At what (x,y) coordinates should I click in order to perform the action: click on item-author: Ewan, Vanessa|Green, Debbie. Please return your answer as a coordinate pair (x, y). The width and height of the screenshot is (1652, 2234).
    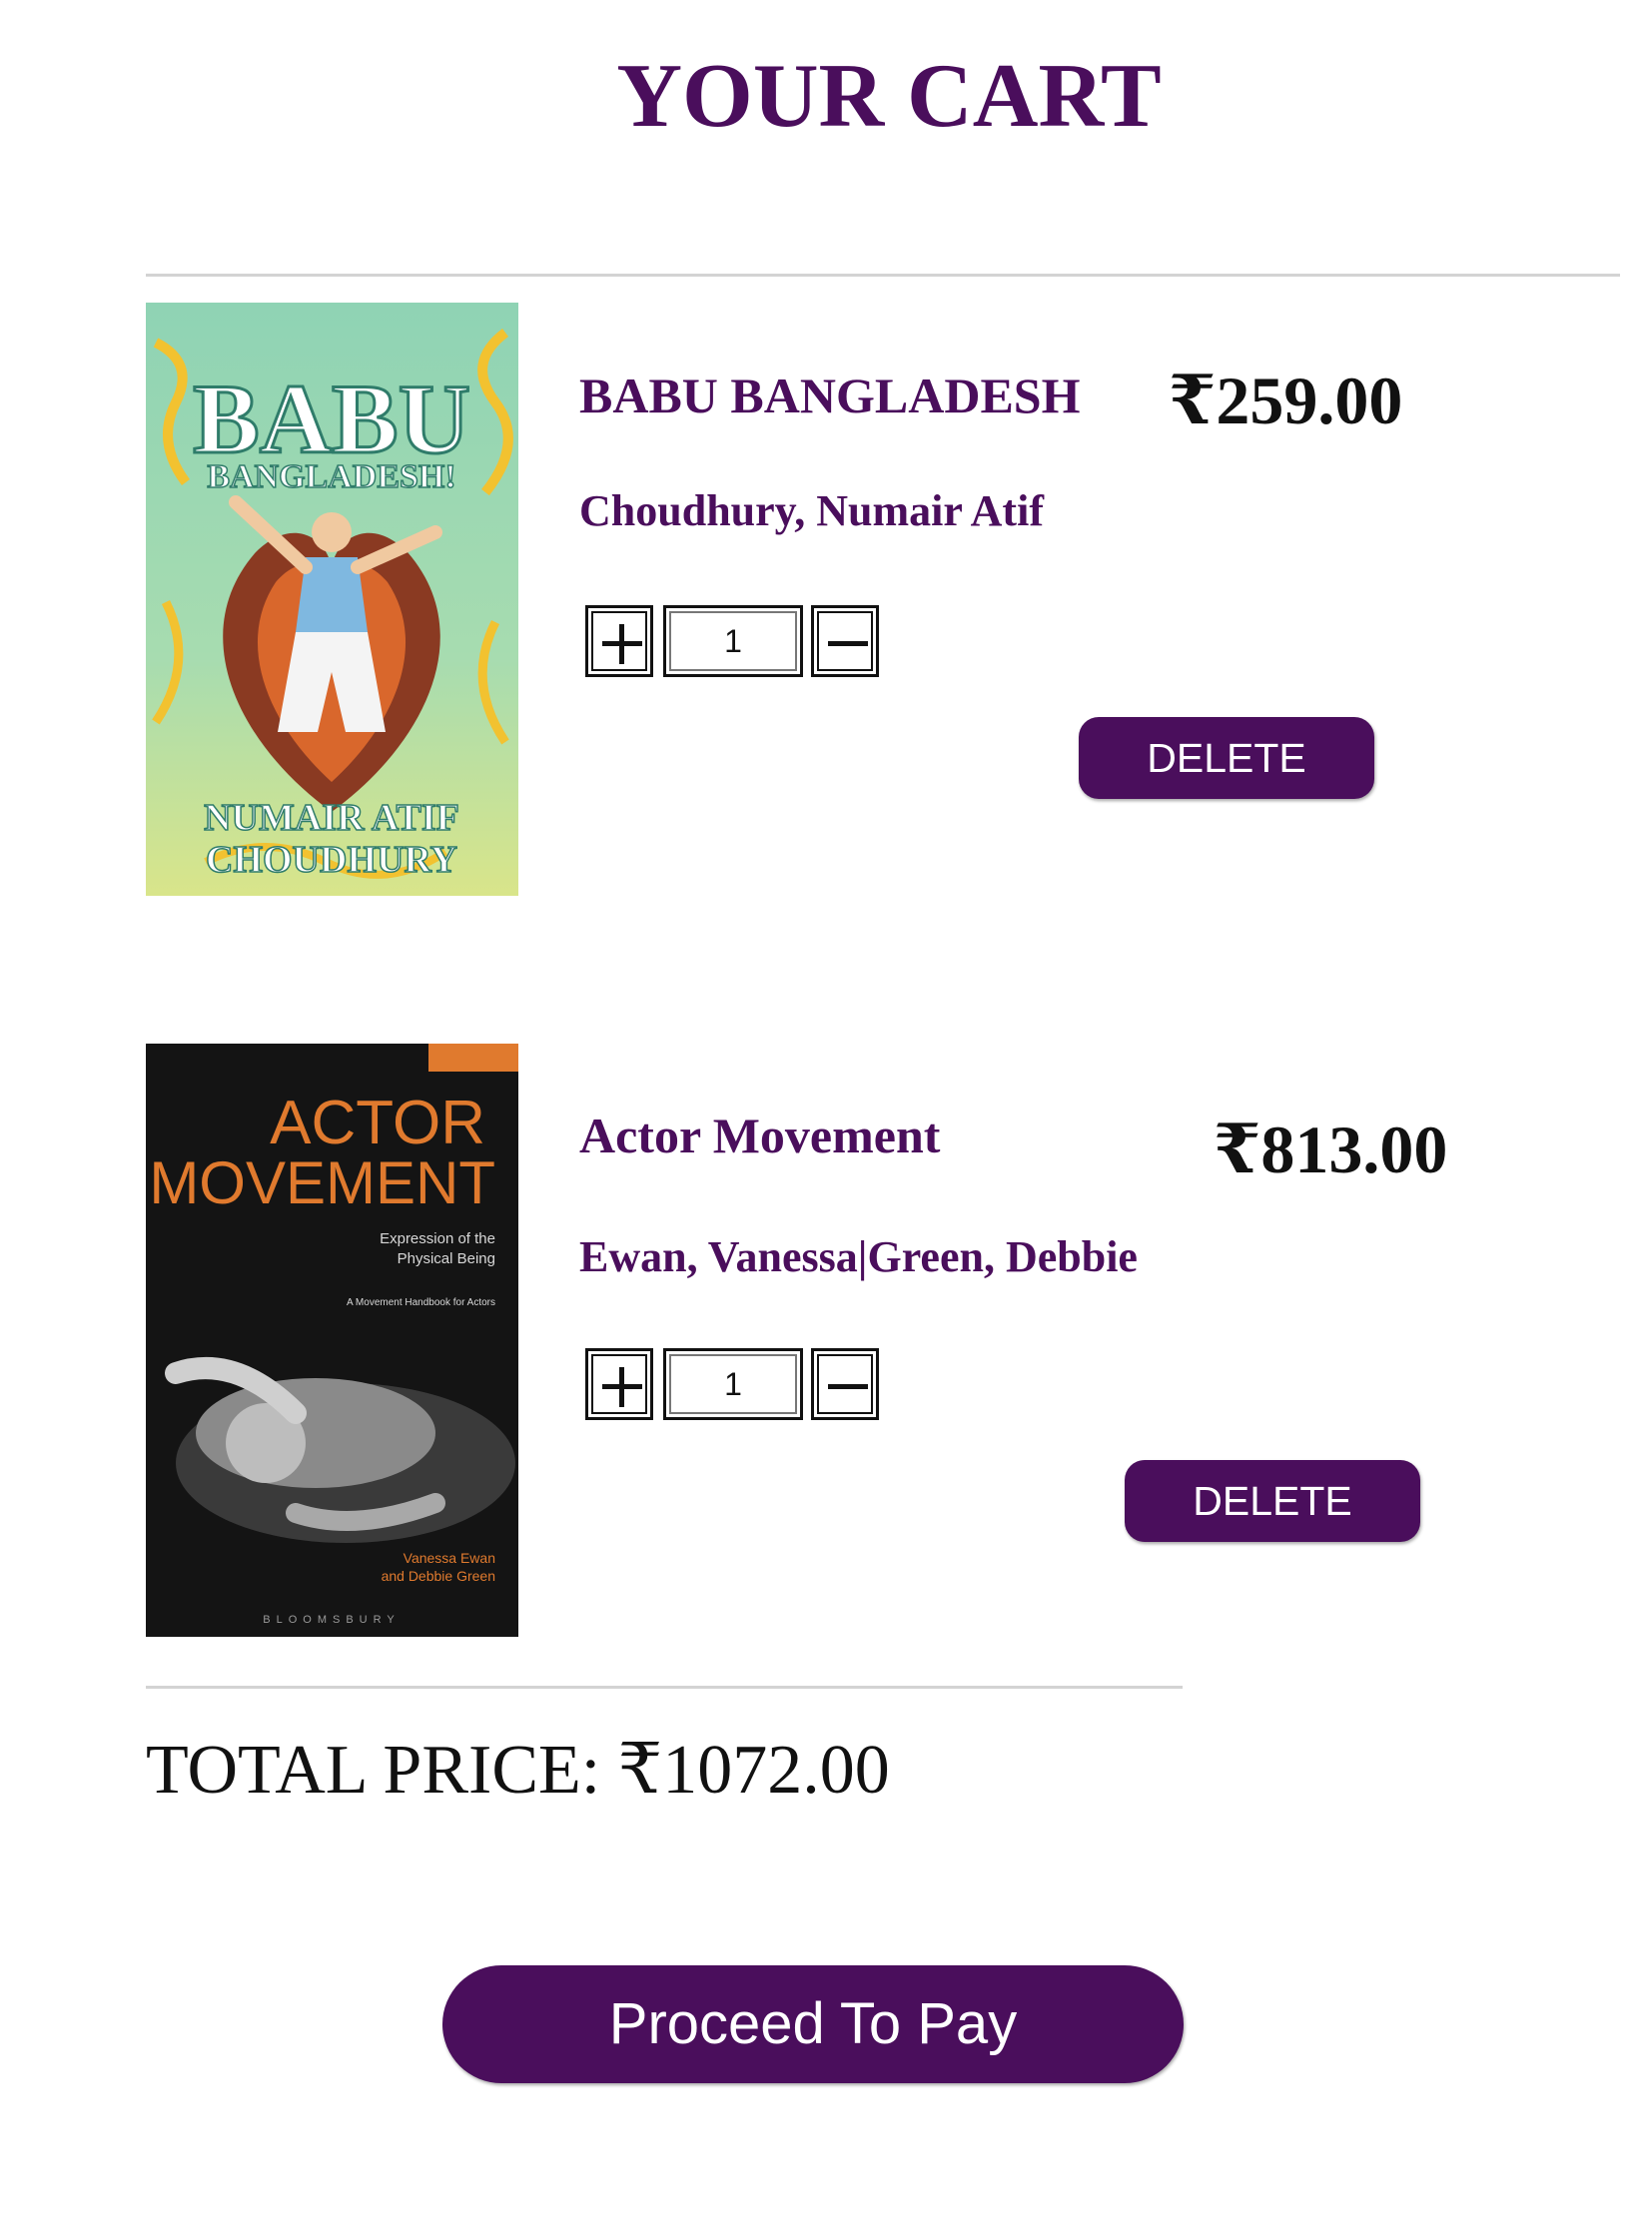
    Looking at the image, I should click on (858, 1256).